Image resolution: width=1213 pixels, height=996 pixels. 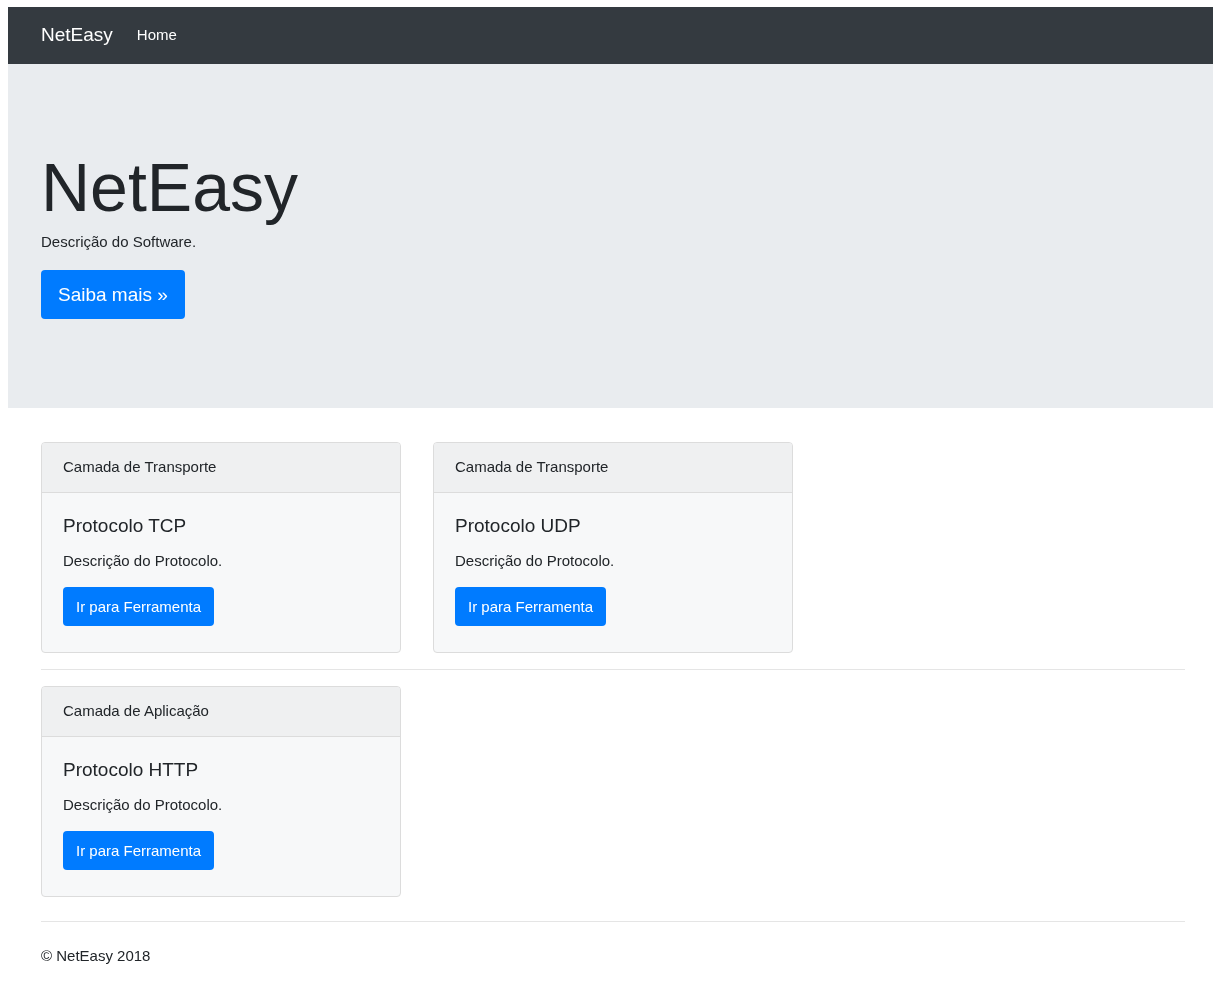 What do you see at coordinates (125, 526) in the screenshot?
I see `card-title: Protocolo TCP` at bounding box center [125, 526].